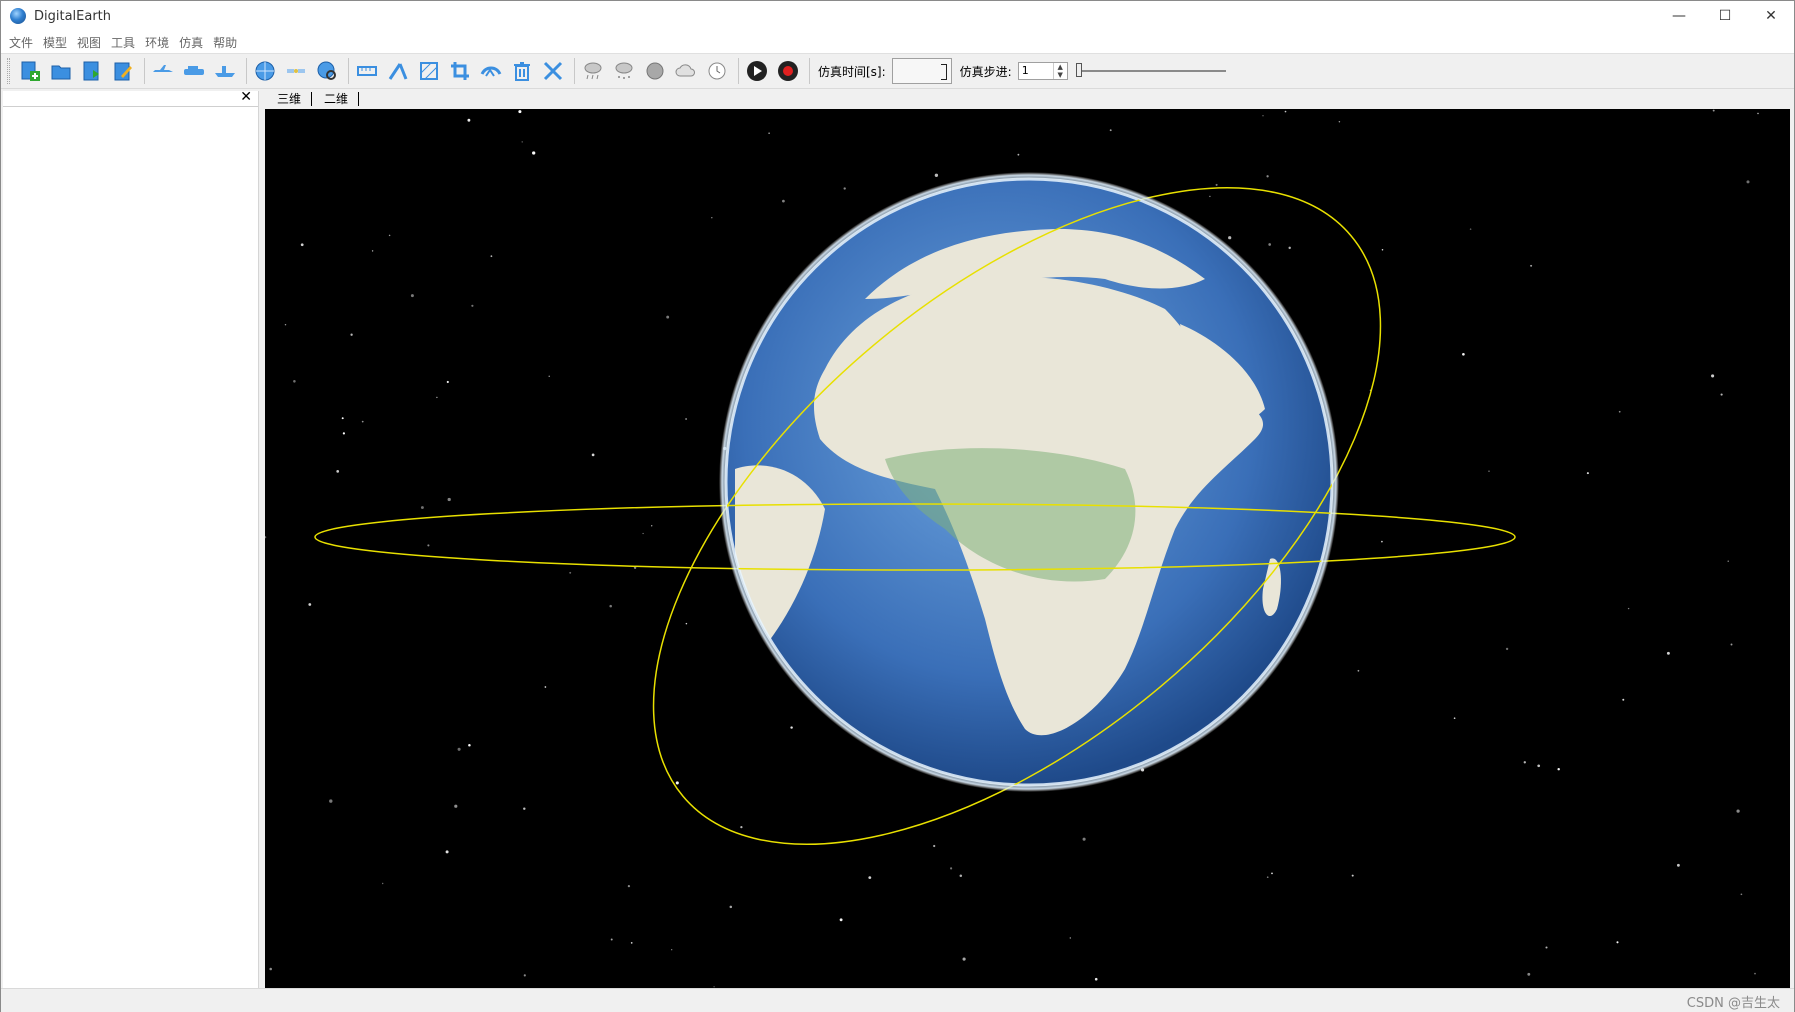 Image resolution: width=1795 pixels, height=1012 pixels. Describe the element at coordinates (522, 71) in the screenshot. I see `delete-icon` at that location.